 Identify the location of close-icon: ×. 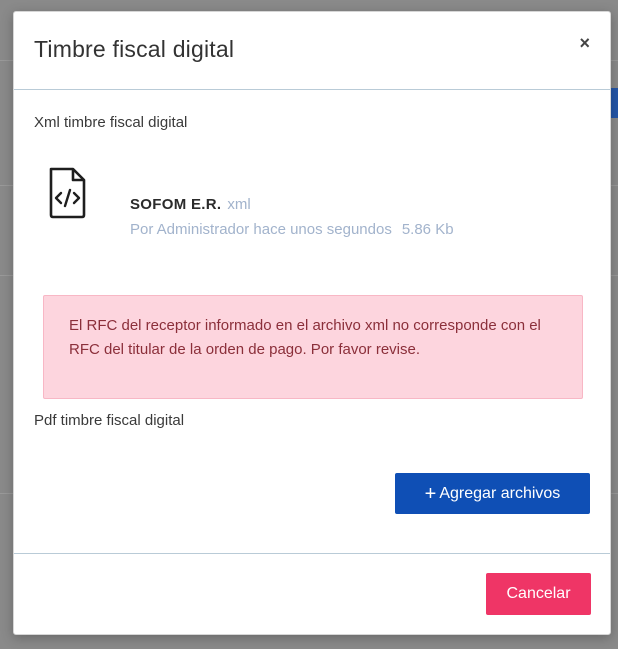
(584, 43).